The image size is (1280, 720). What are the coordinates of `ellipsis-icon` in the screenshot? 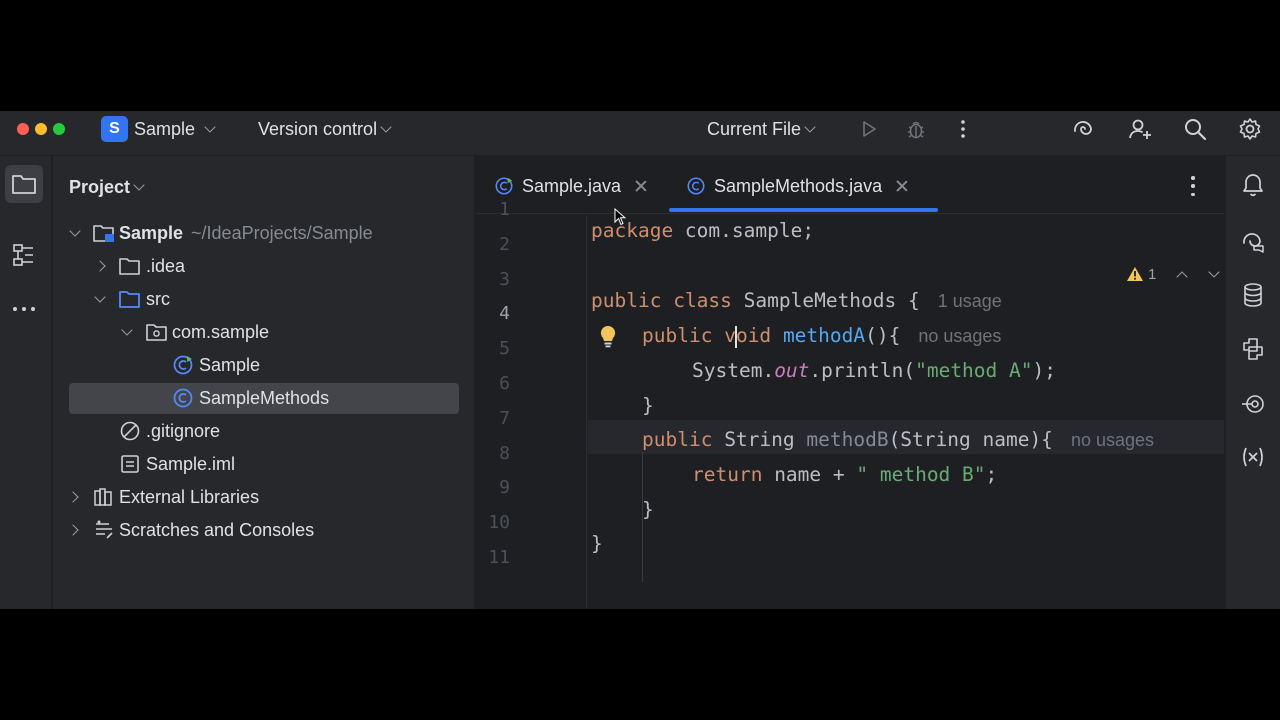 It's located at (24, 309).